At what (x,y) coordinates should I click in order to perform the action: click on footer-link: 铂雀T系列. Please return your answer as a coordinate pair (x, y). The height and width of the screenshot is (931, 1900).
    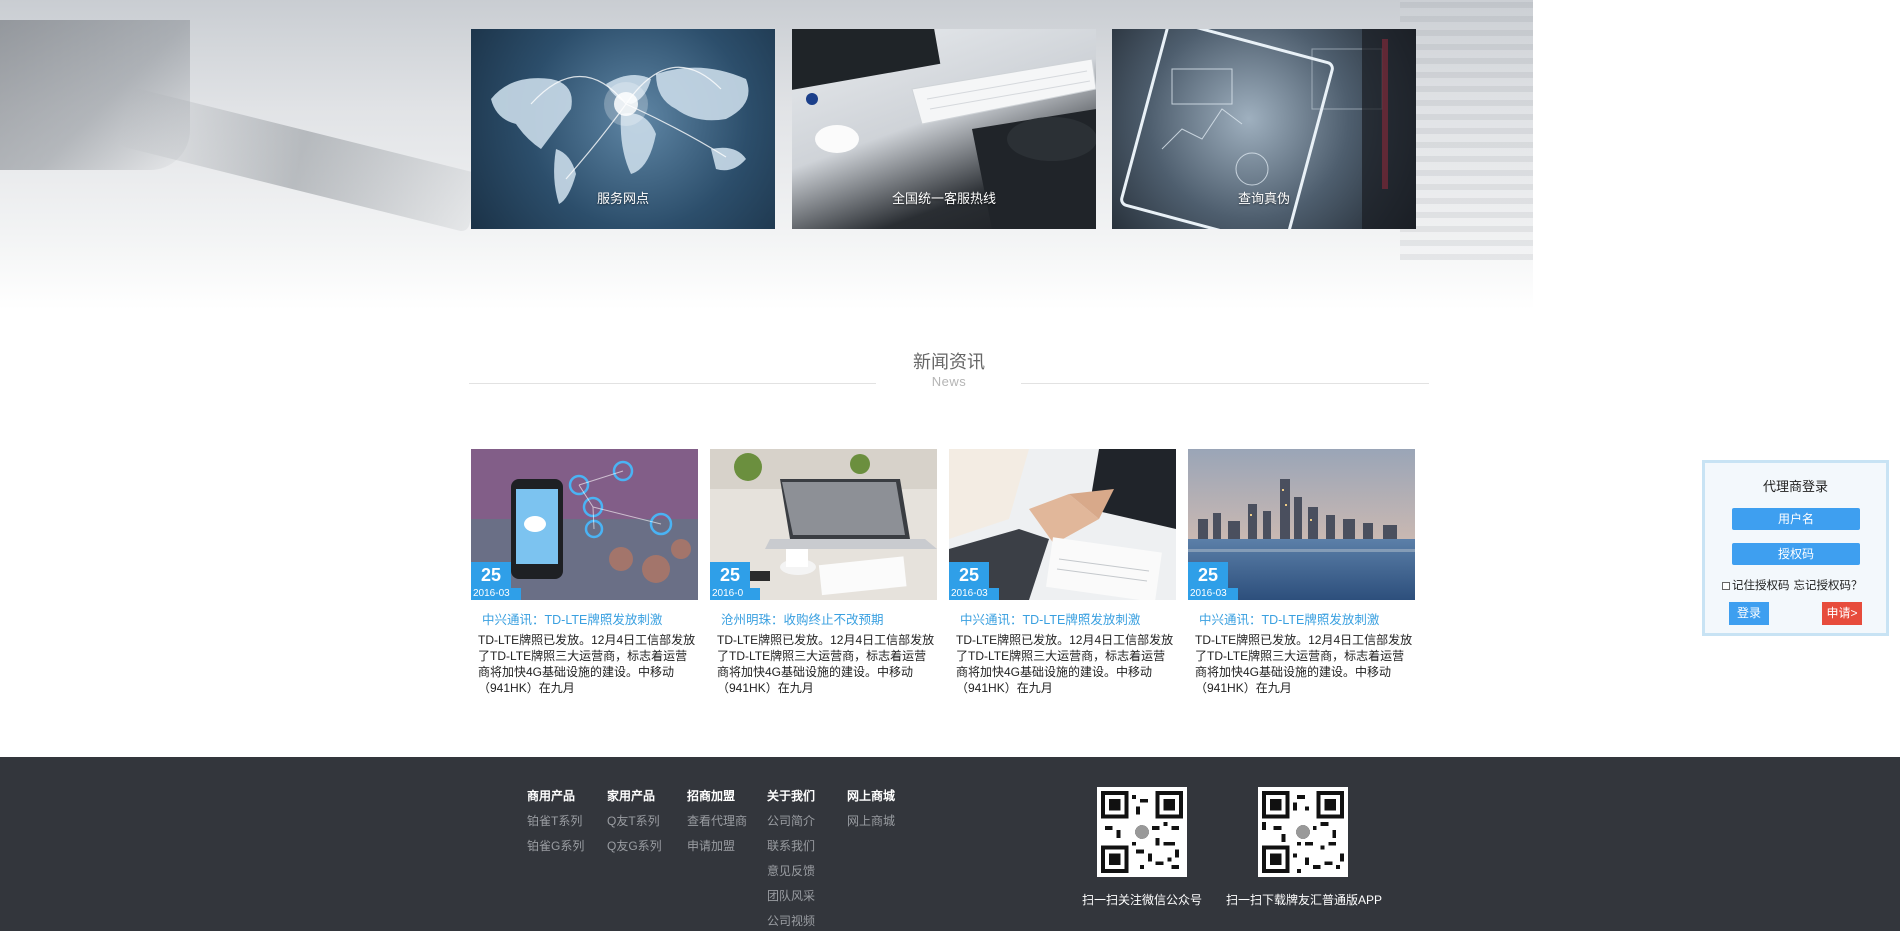
    Looking at the image, I should click on (555, 824).